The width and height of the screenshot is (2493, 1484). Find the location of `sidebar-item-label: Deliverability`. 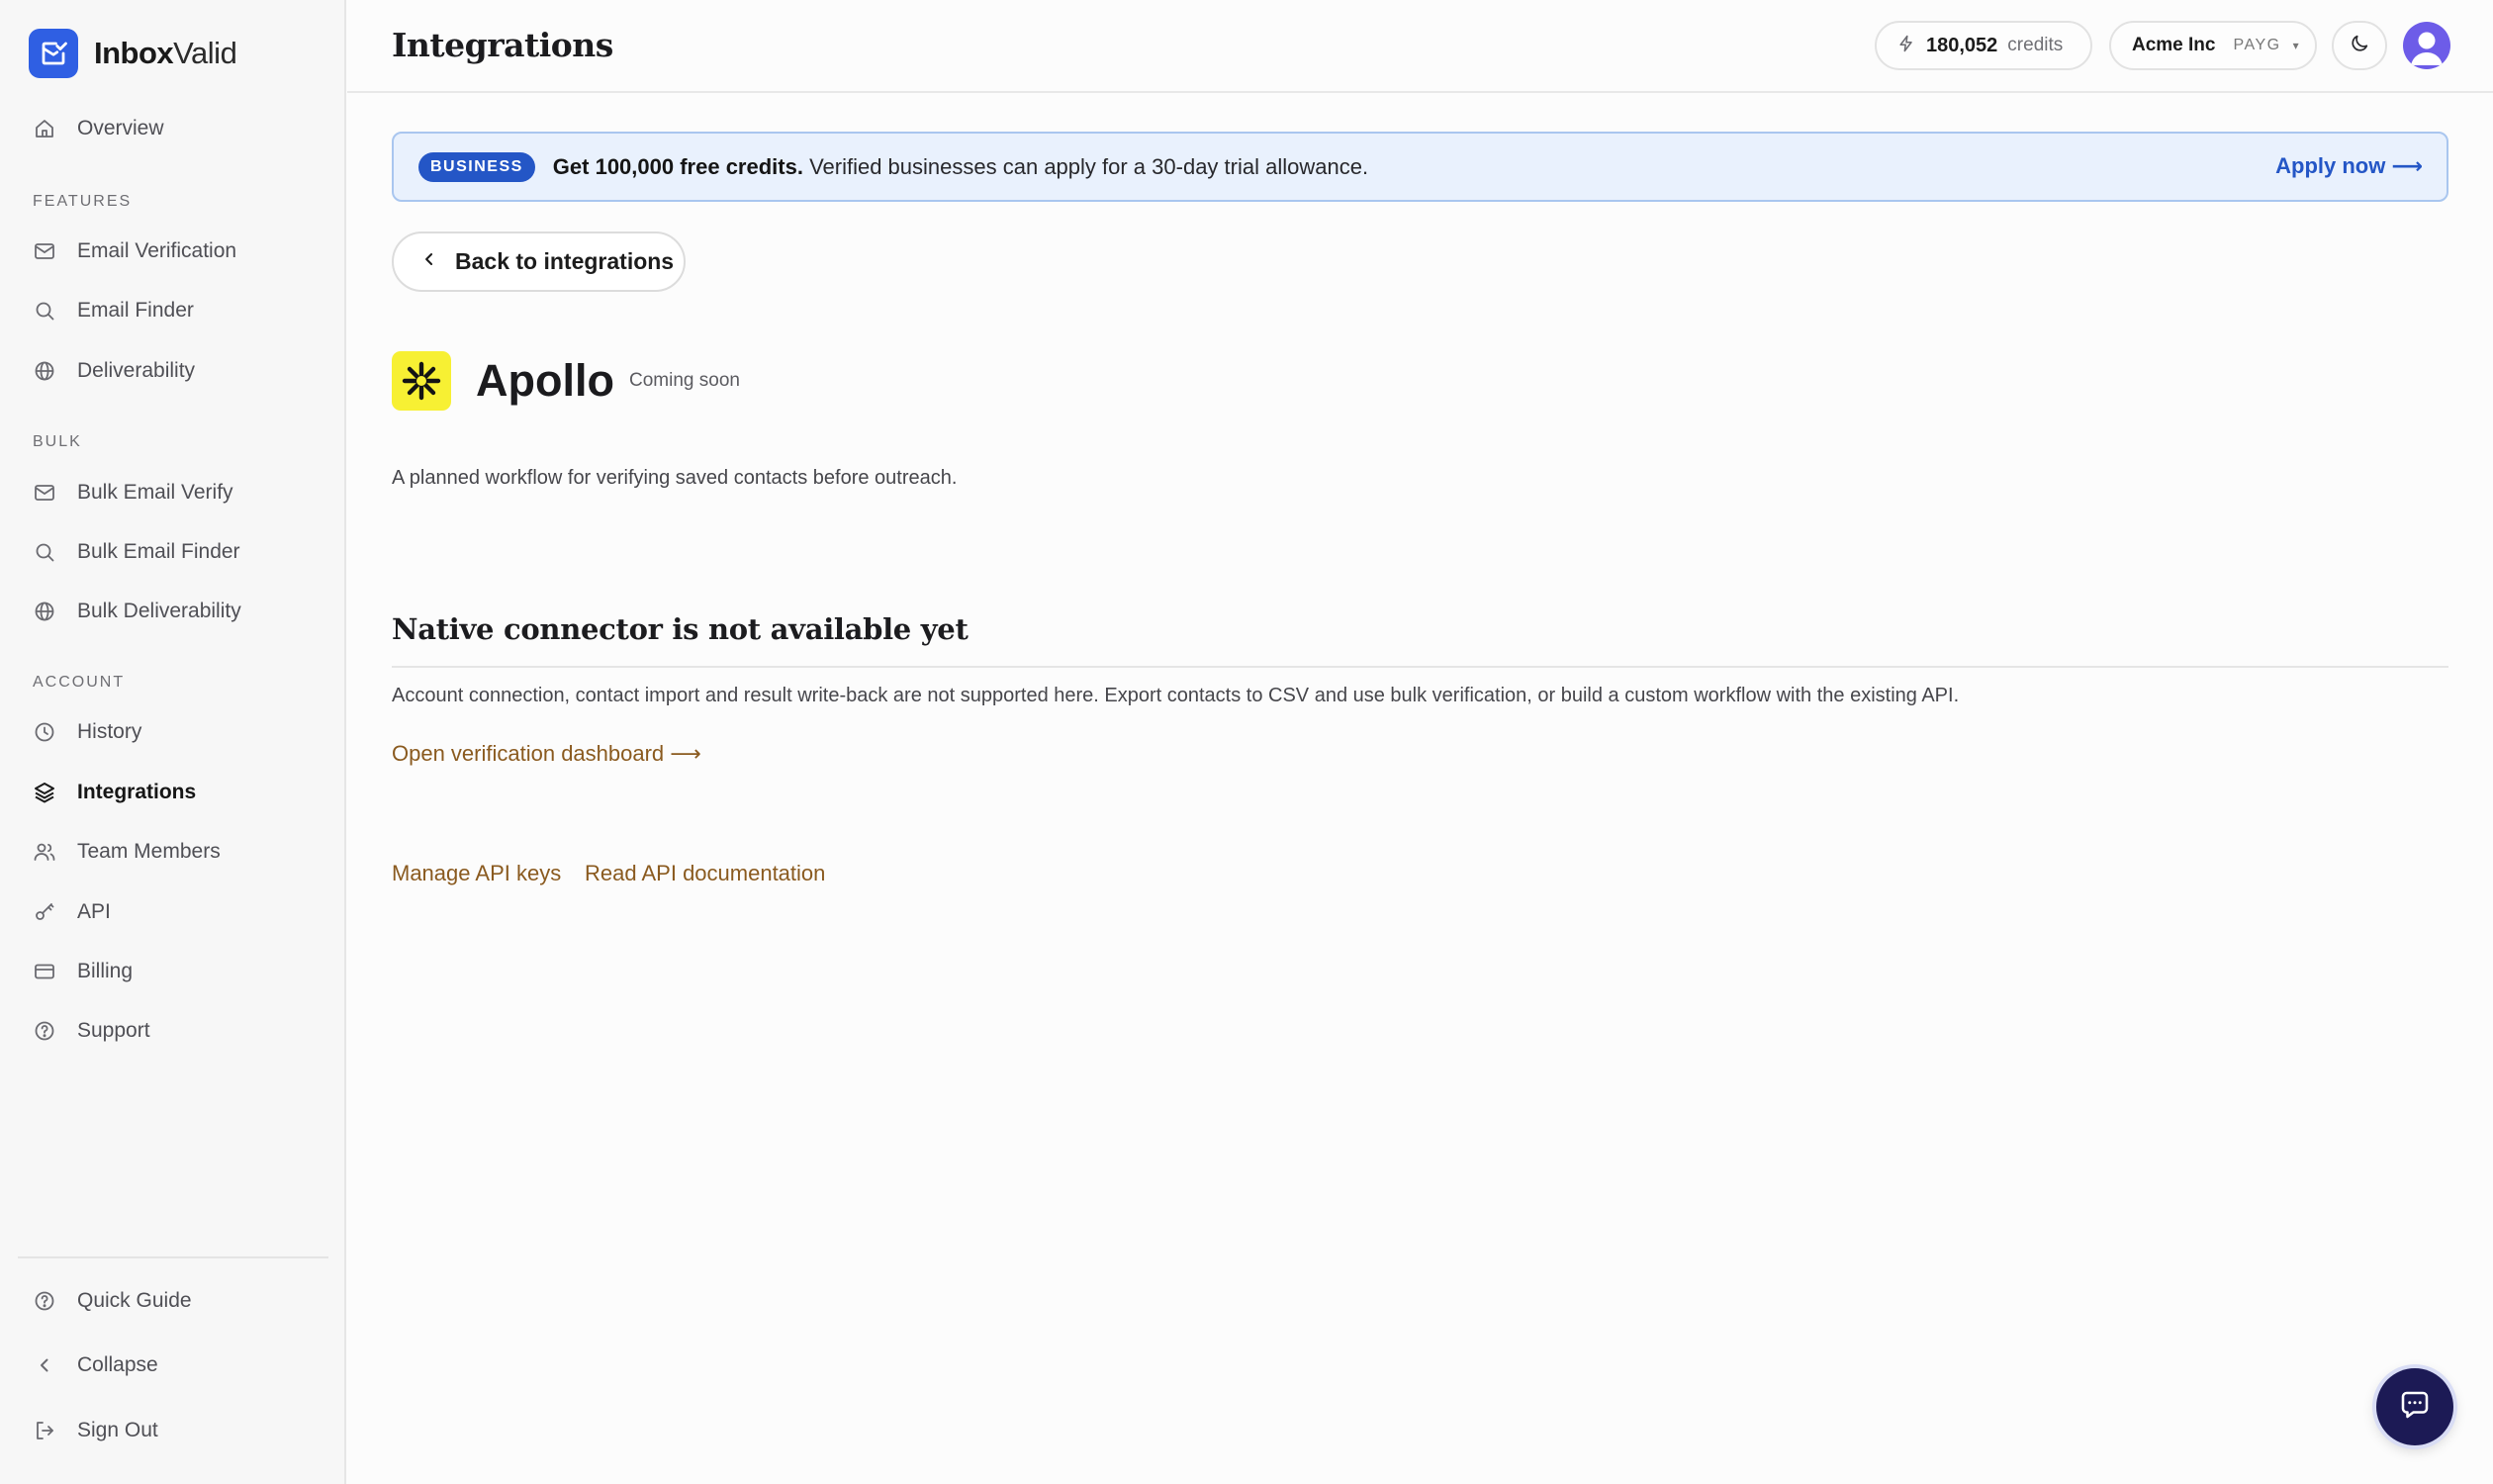

sidebar-item-label: Deliverability is located at coordinates (136, 370).